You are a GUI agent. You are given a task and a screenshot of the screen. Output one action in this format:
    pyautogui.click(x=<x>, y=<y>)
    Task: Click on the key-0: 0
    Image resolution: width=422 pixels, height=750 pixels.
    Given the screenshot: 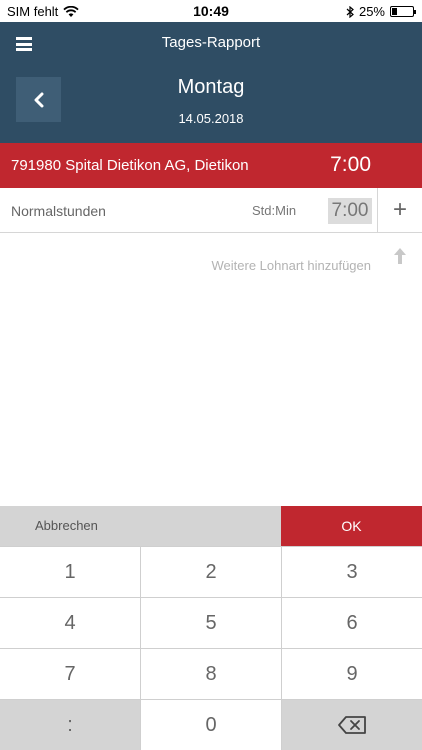 What is the action you would take?
    pyautogui.click(x=211, y=725)
    